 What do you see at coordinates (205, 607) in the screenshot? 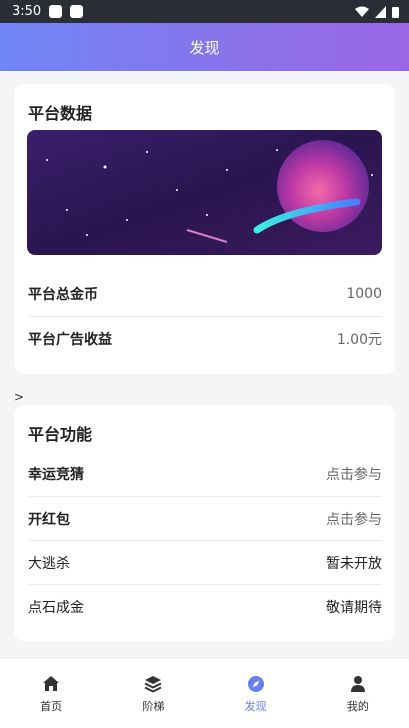
I see `feature-row-midas-touch: 点石成金 敬请期待` at bounding box center [205, 607].